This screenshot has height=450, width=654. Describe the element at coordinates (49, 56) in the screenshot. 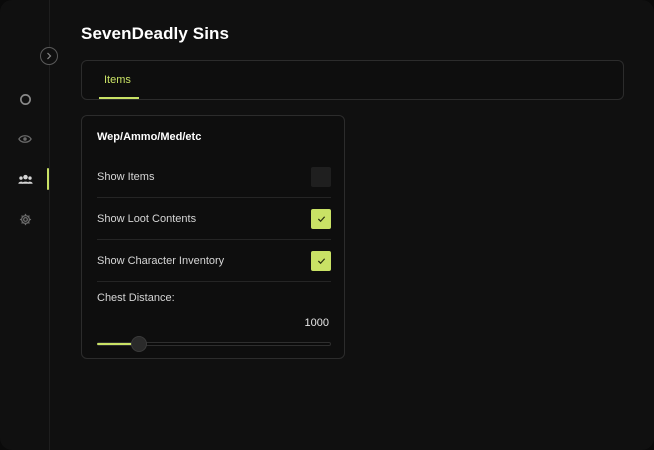

I see `chevron-right-icon` at that location.